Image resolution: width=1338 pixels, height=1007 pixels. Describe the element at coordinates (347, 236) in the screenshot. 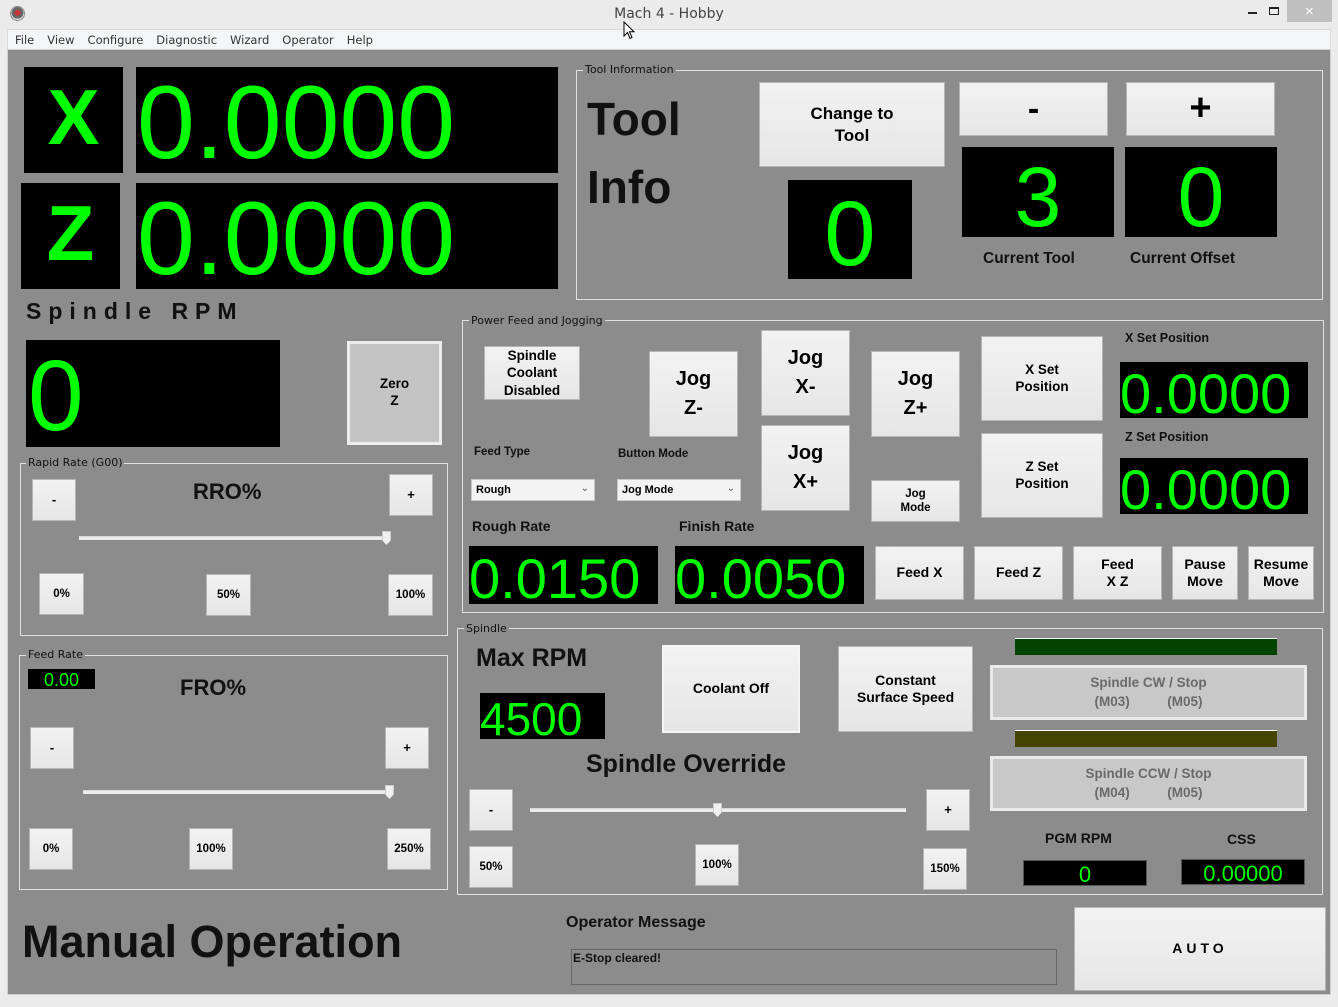

I see `z-axis-dro: 0.0000` at that location.